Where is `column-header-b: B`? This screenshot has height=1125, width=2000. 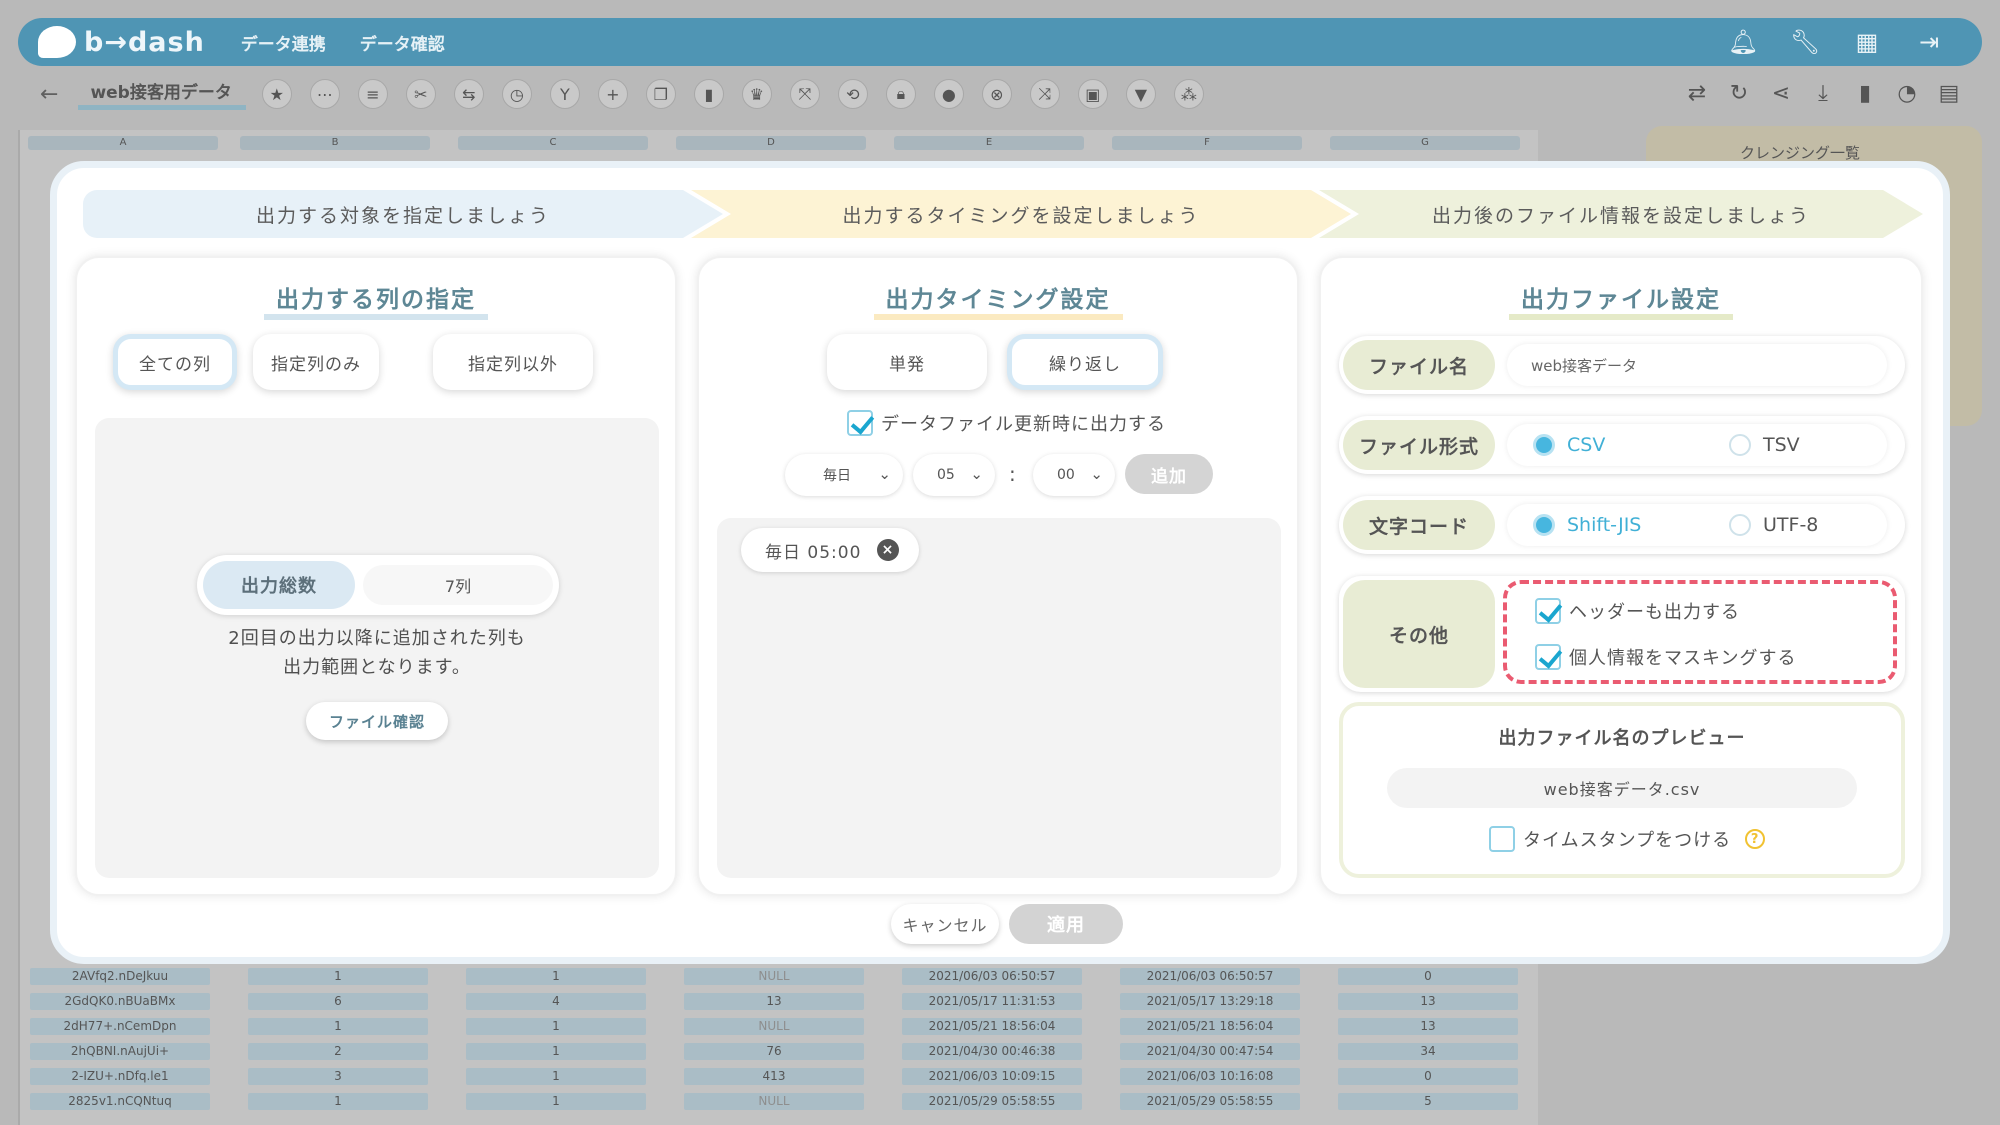 column-header-b: B is located at coordinates (335, 143).